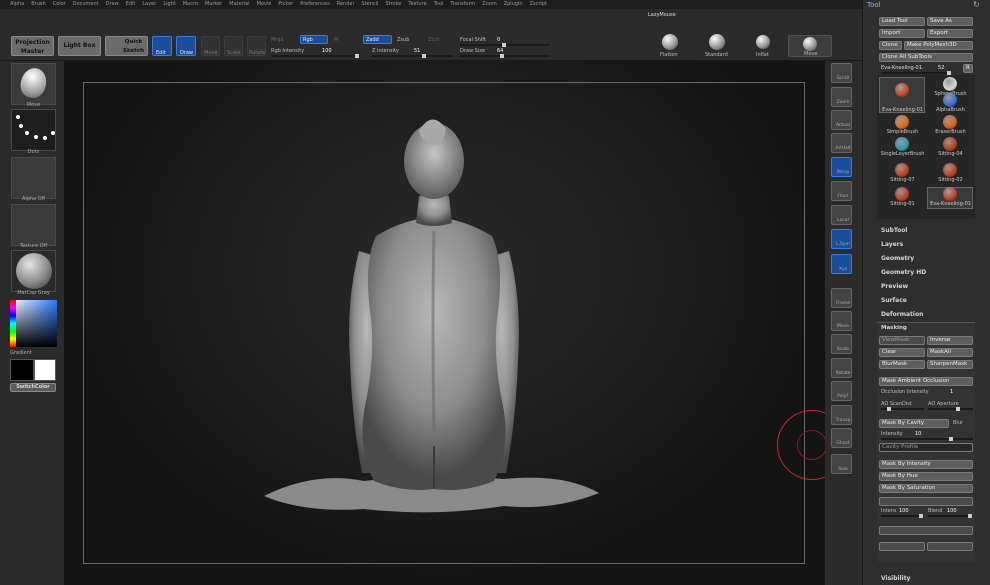 The image size is (990, 585). Describe the element at coordinates (433, 40) in the screenshot. I see `zcut-button: Zcut` at that location.